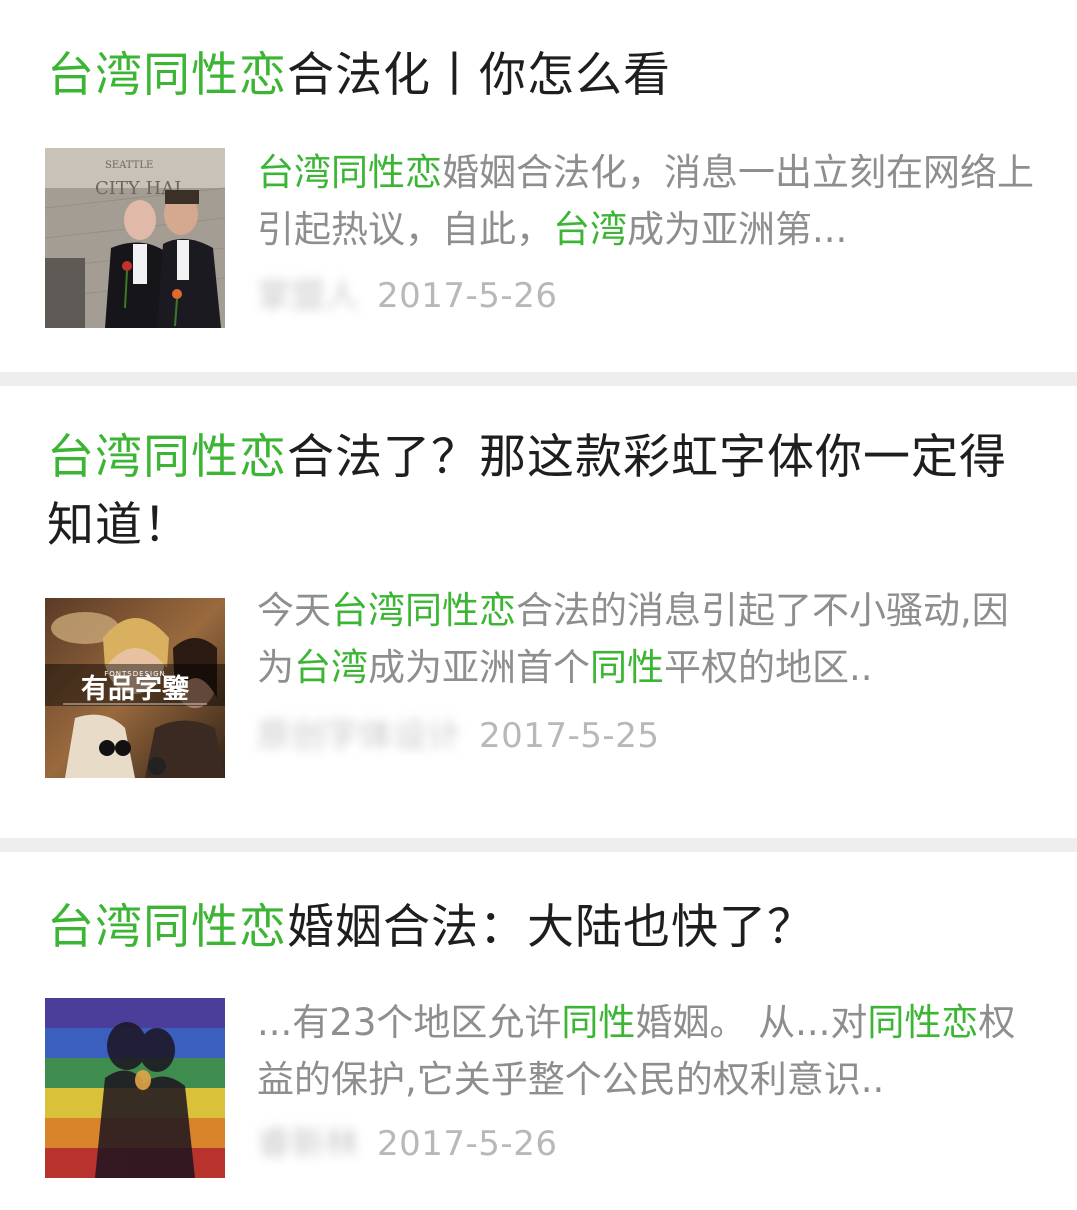 Image resolution: width=1077 pixels, height=1210 pixels. Describe the element at coordinates (569, 736) in the screenshot. I see `publish-date: 2017-5-25` at that location.